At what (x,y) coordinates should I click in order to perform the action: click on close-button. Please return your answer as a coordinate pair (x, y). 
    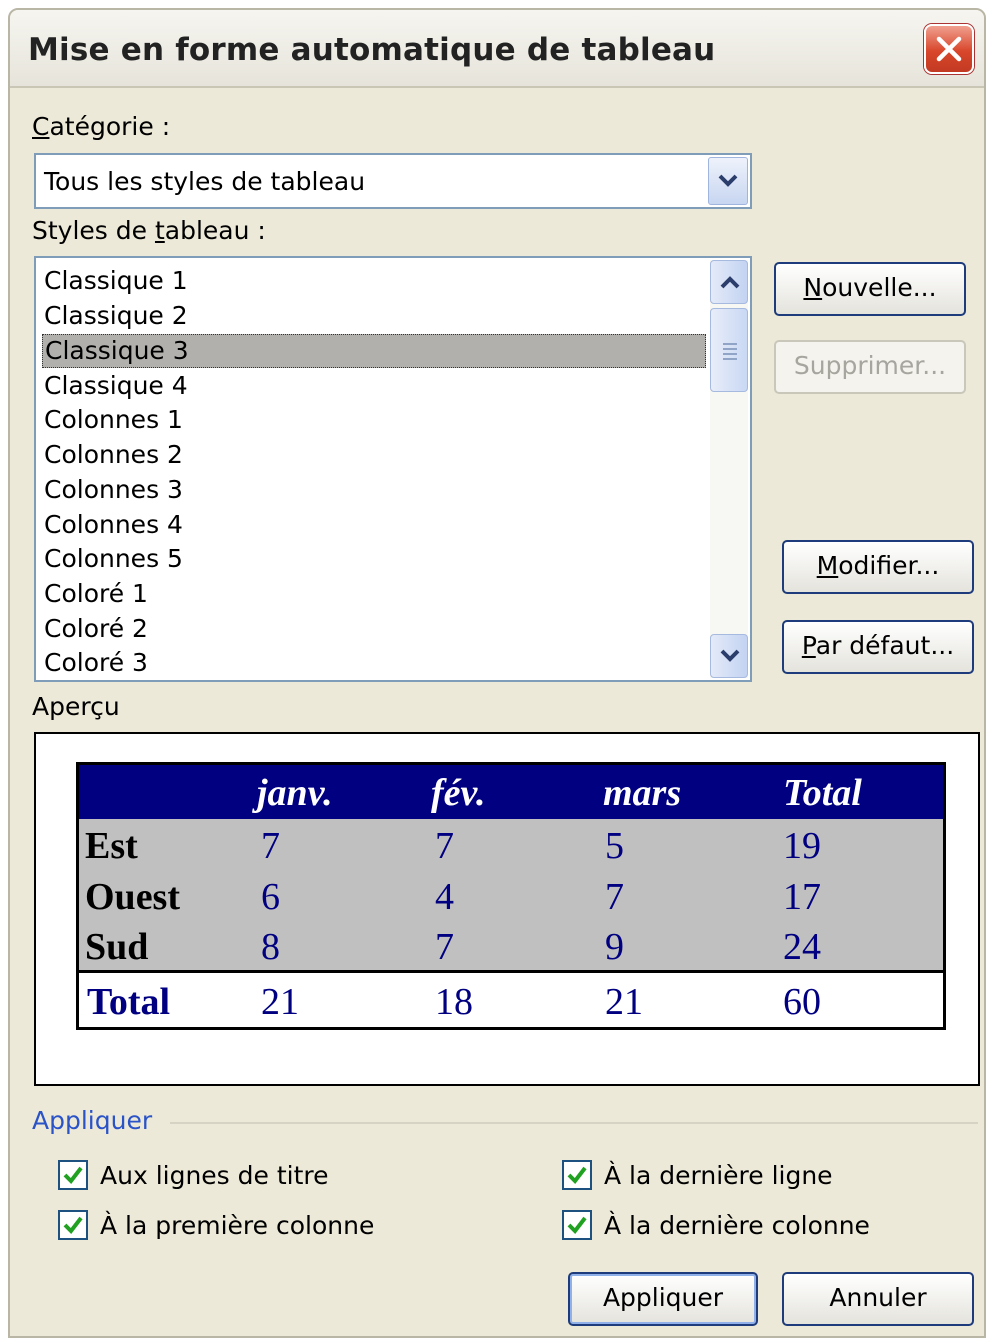
    Looking at the image, I should click on (949, 49).